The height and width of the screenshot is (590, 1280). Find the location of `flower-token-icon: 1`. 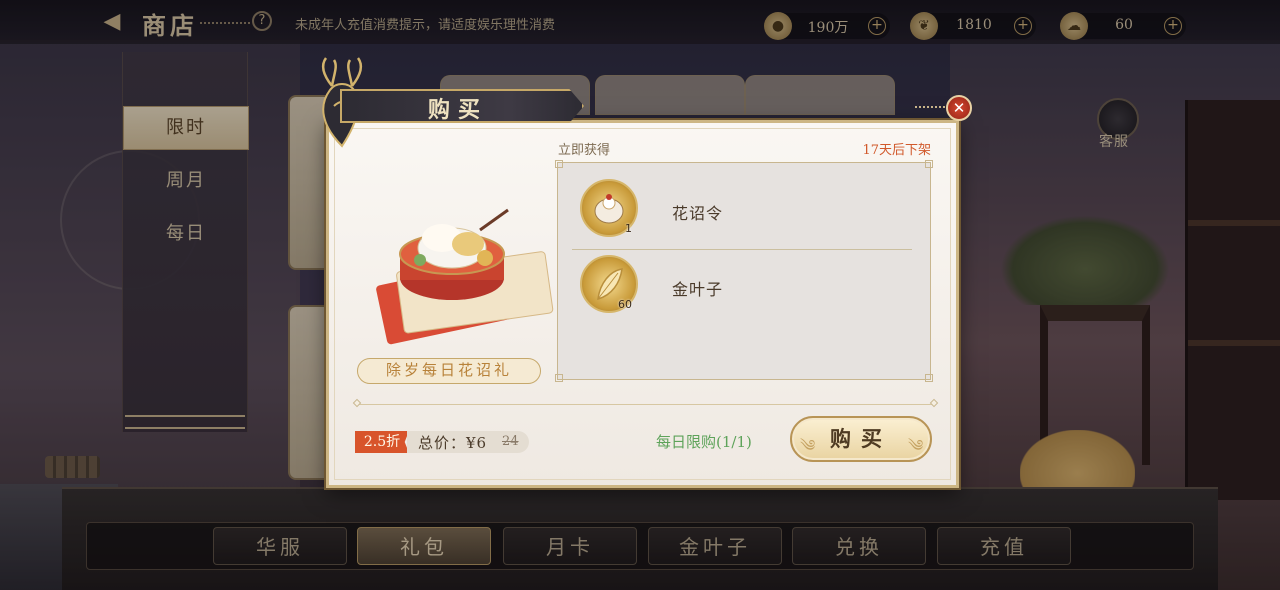

flower-token-icon: 1 is located at coordinates (609, 208).